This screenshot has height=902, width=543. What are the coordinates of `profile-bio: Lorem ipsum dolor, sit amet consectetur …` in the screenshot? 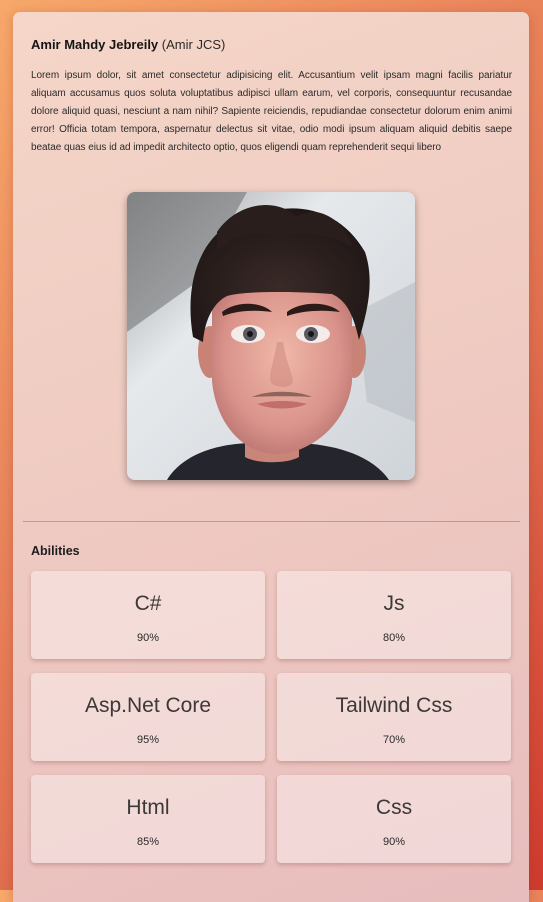 It's located at (271, 111).